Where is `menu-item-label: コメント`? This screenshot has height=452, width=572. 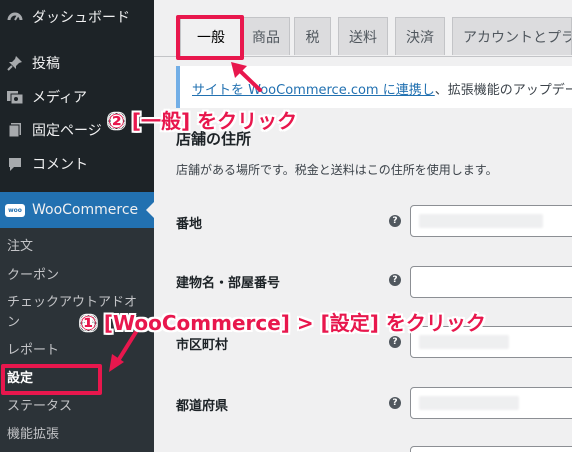 menu-item-label: コメント is located at coordinates (60, 165).